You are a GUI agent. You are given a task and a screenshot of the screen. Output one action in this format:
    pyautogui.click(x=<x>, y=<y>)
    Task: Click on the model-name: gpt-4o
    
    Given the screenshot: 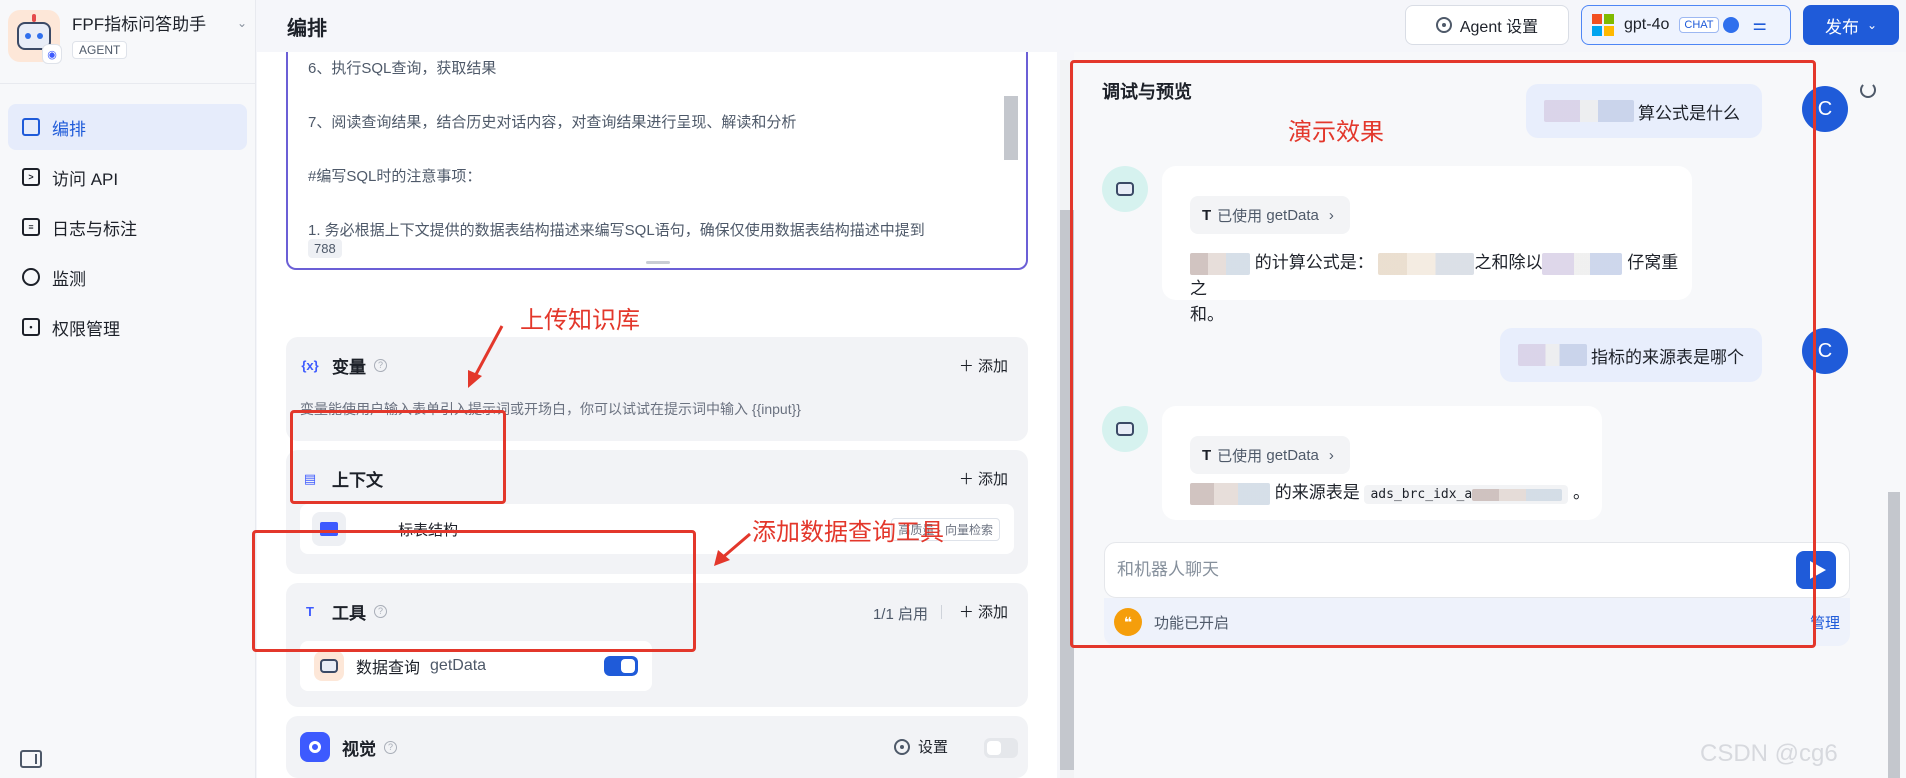 What is the action you would take?
    pyautogui.click(x=1647, y=24)
    